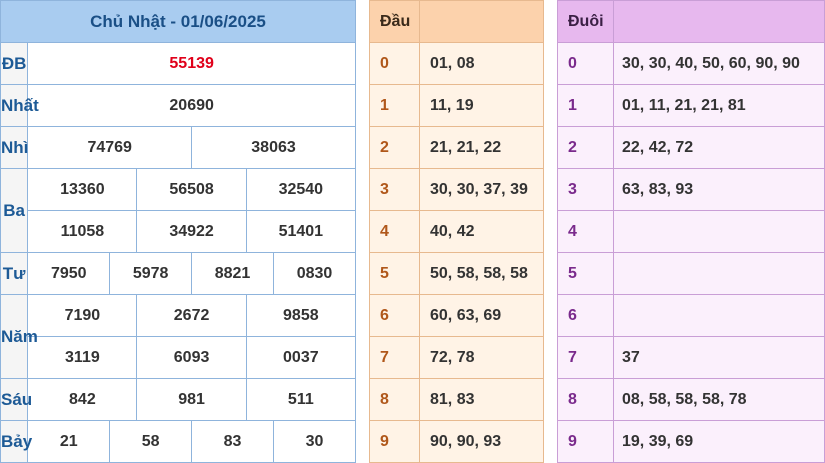  I want to click on dau-key: 2, so click(394, 147).